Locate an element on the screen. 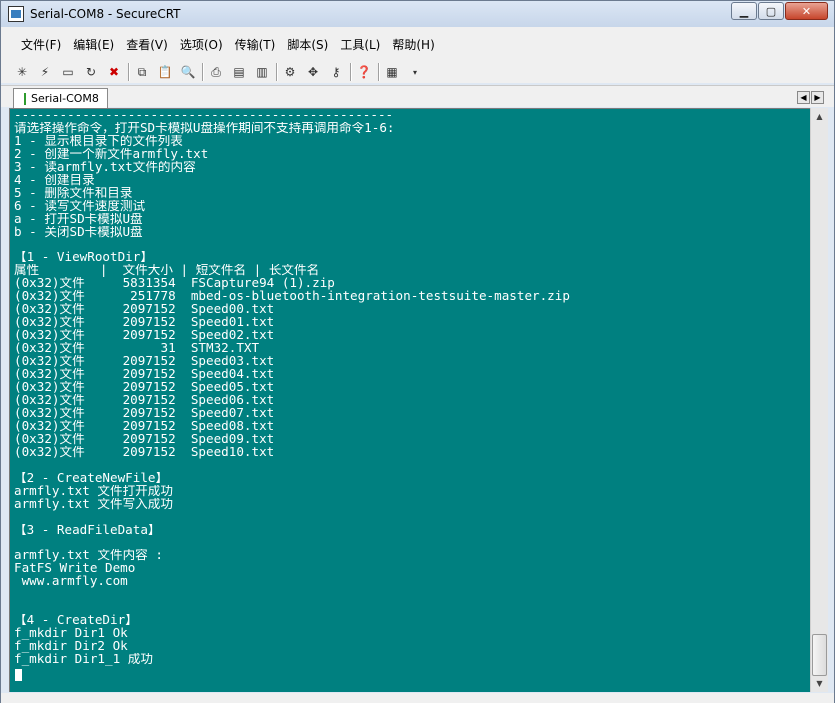 Image resolution: width=835 pixels, height=703 pixels. terminal-line: armfly.txt 文件写入成功 is located at coordinates (93, 504).